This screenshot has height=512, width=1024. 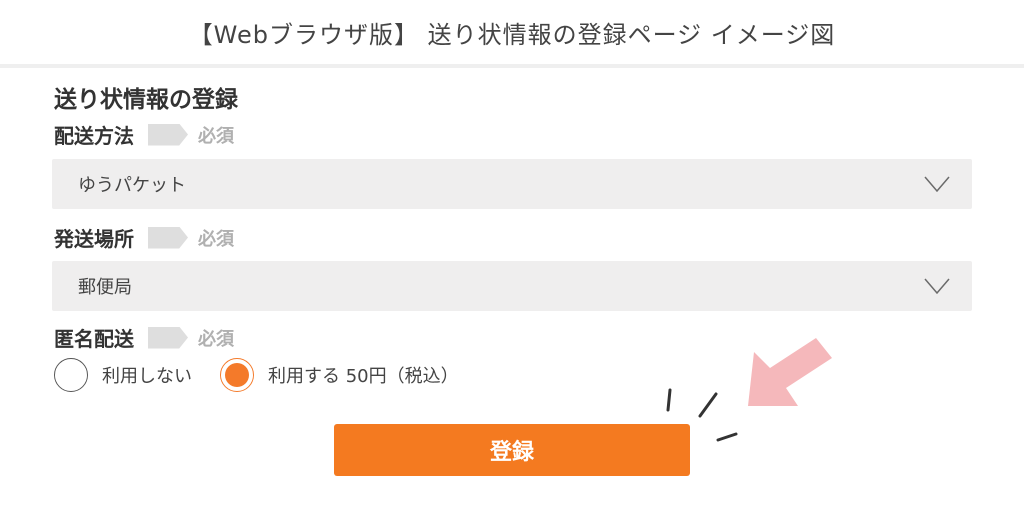 I want to click on radio-label-use: 利用する 50円（税込）, so click(x=363, y=376).